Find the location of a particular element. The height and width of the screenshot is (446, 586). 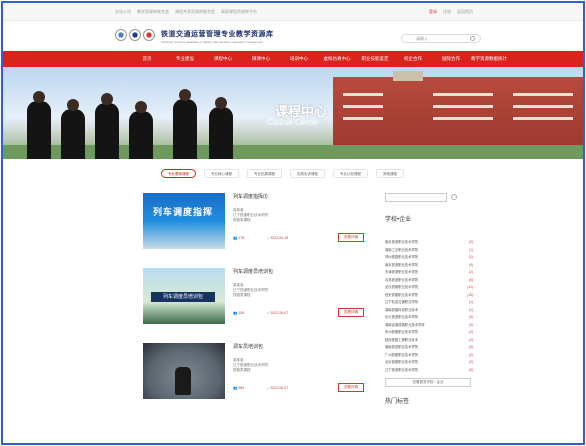

course-thumbnail is located at coordinates (184, 371).